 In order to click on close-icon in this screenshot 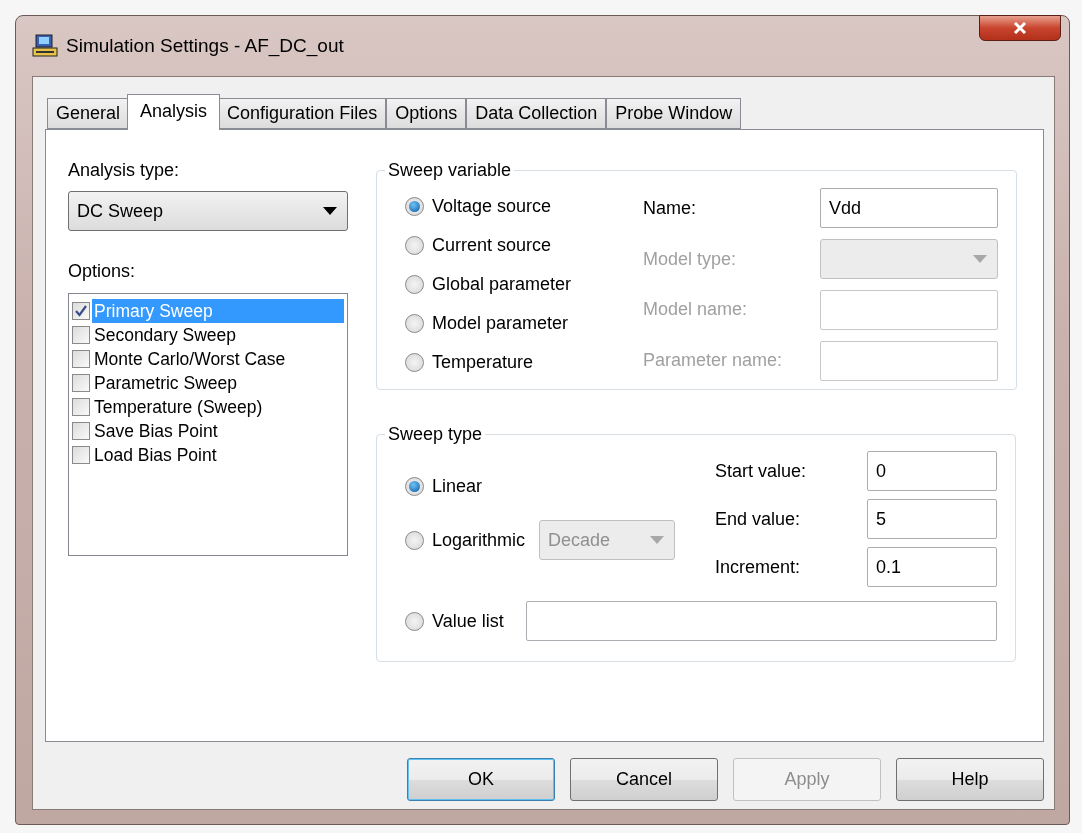, I will do `click(1020, 28)`.